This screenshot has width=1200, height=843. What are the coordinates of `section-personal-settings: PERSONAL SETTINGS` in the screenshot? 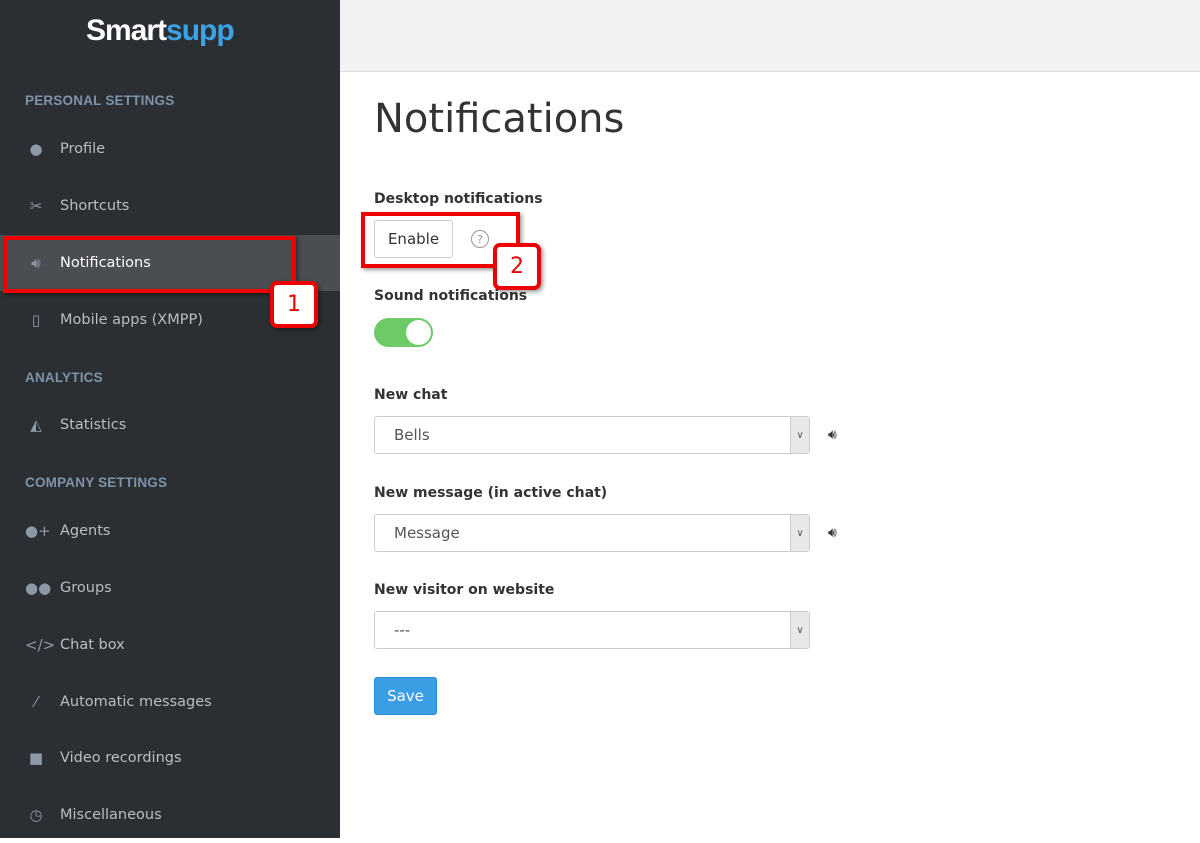 It's located at (100, 100).